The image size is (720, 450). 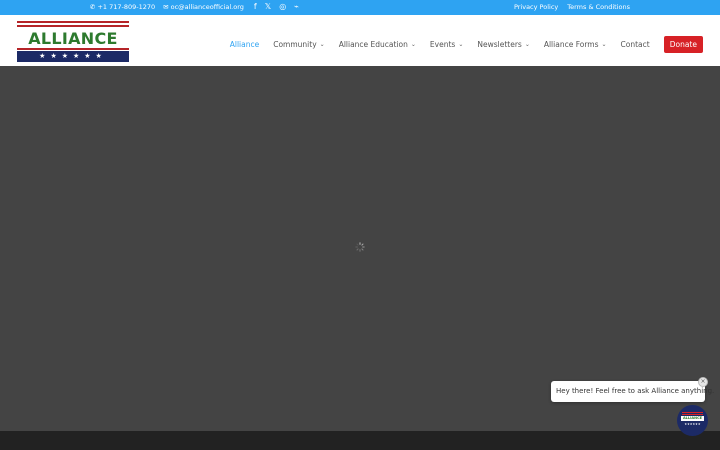 I want to click on nav-item-alliance-forms: Alliance Forms ⌄, so click(x=575, y=44).